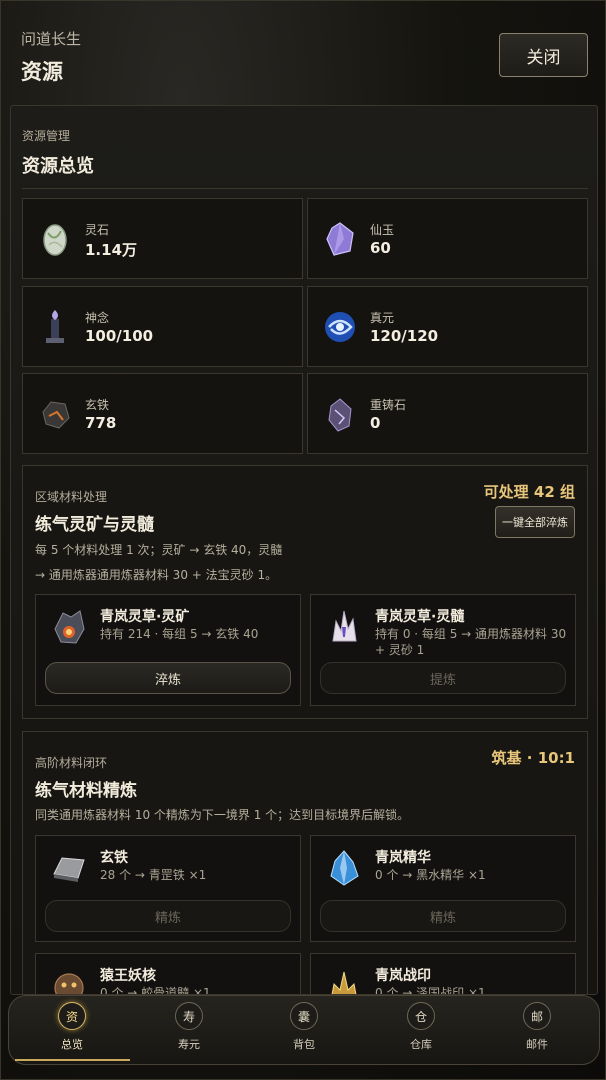 Image resolution: width=606 pixels, height=1080 pixels. What do you see at coordinates (430, 875) in the screenshot?
I see `material-info: 0 个 → 黑水精华 ×1` at bounding box center [430, 875].